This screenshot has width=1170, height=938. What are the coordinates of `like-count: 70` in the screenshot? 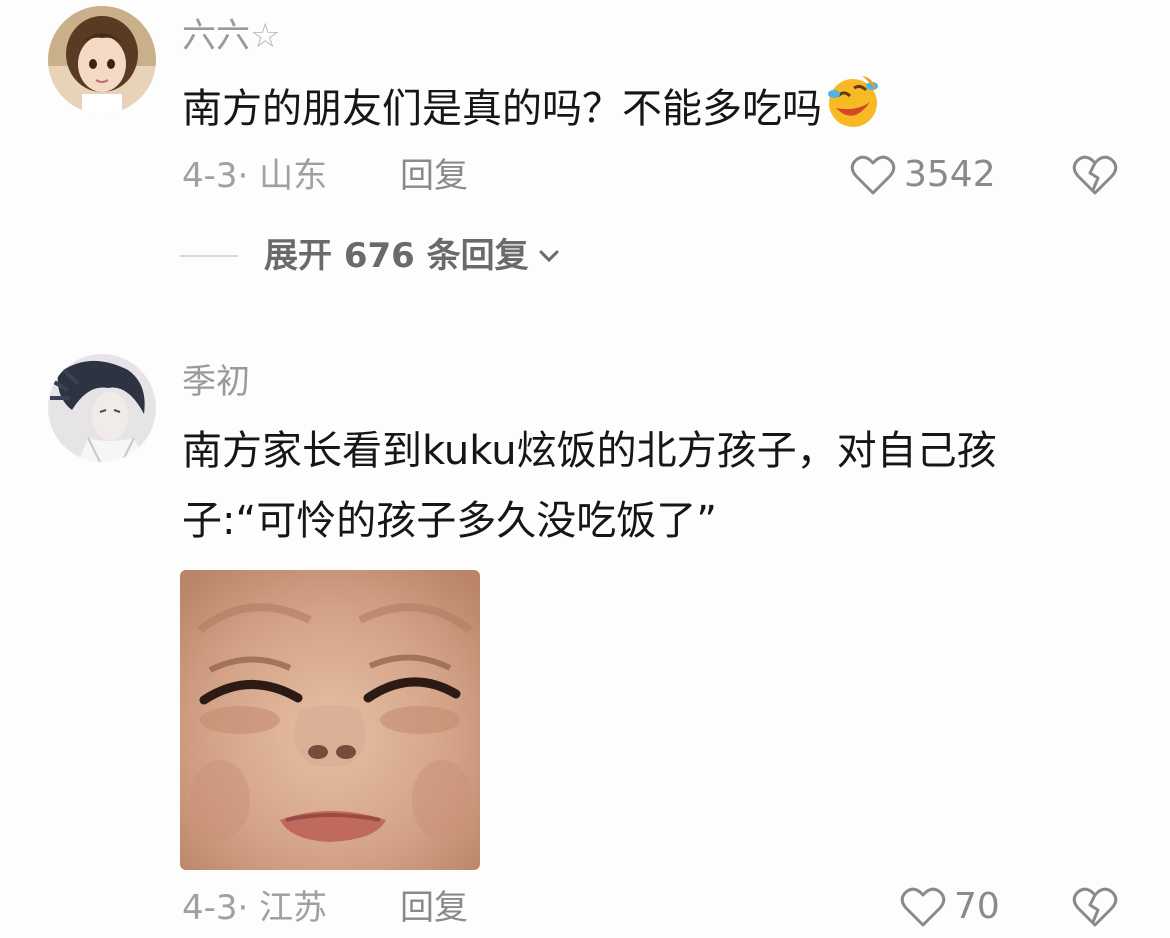 It's located at (977, 906).